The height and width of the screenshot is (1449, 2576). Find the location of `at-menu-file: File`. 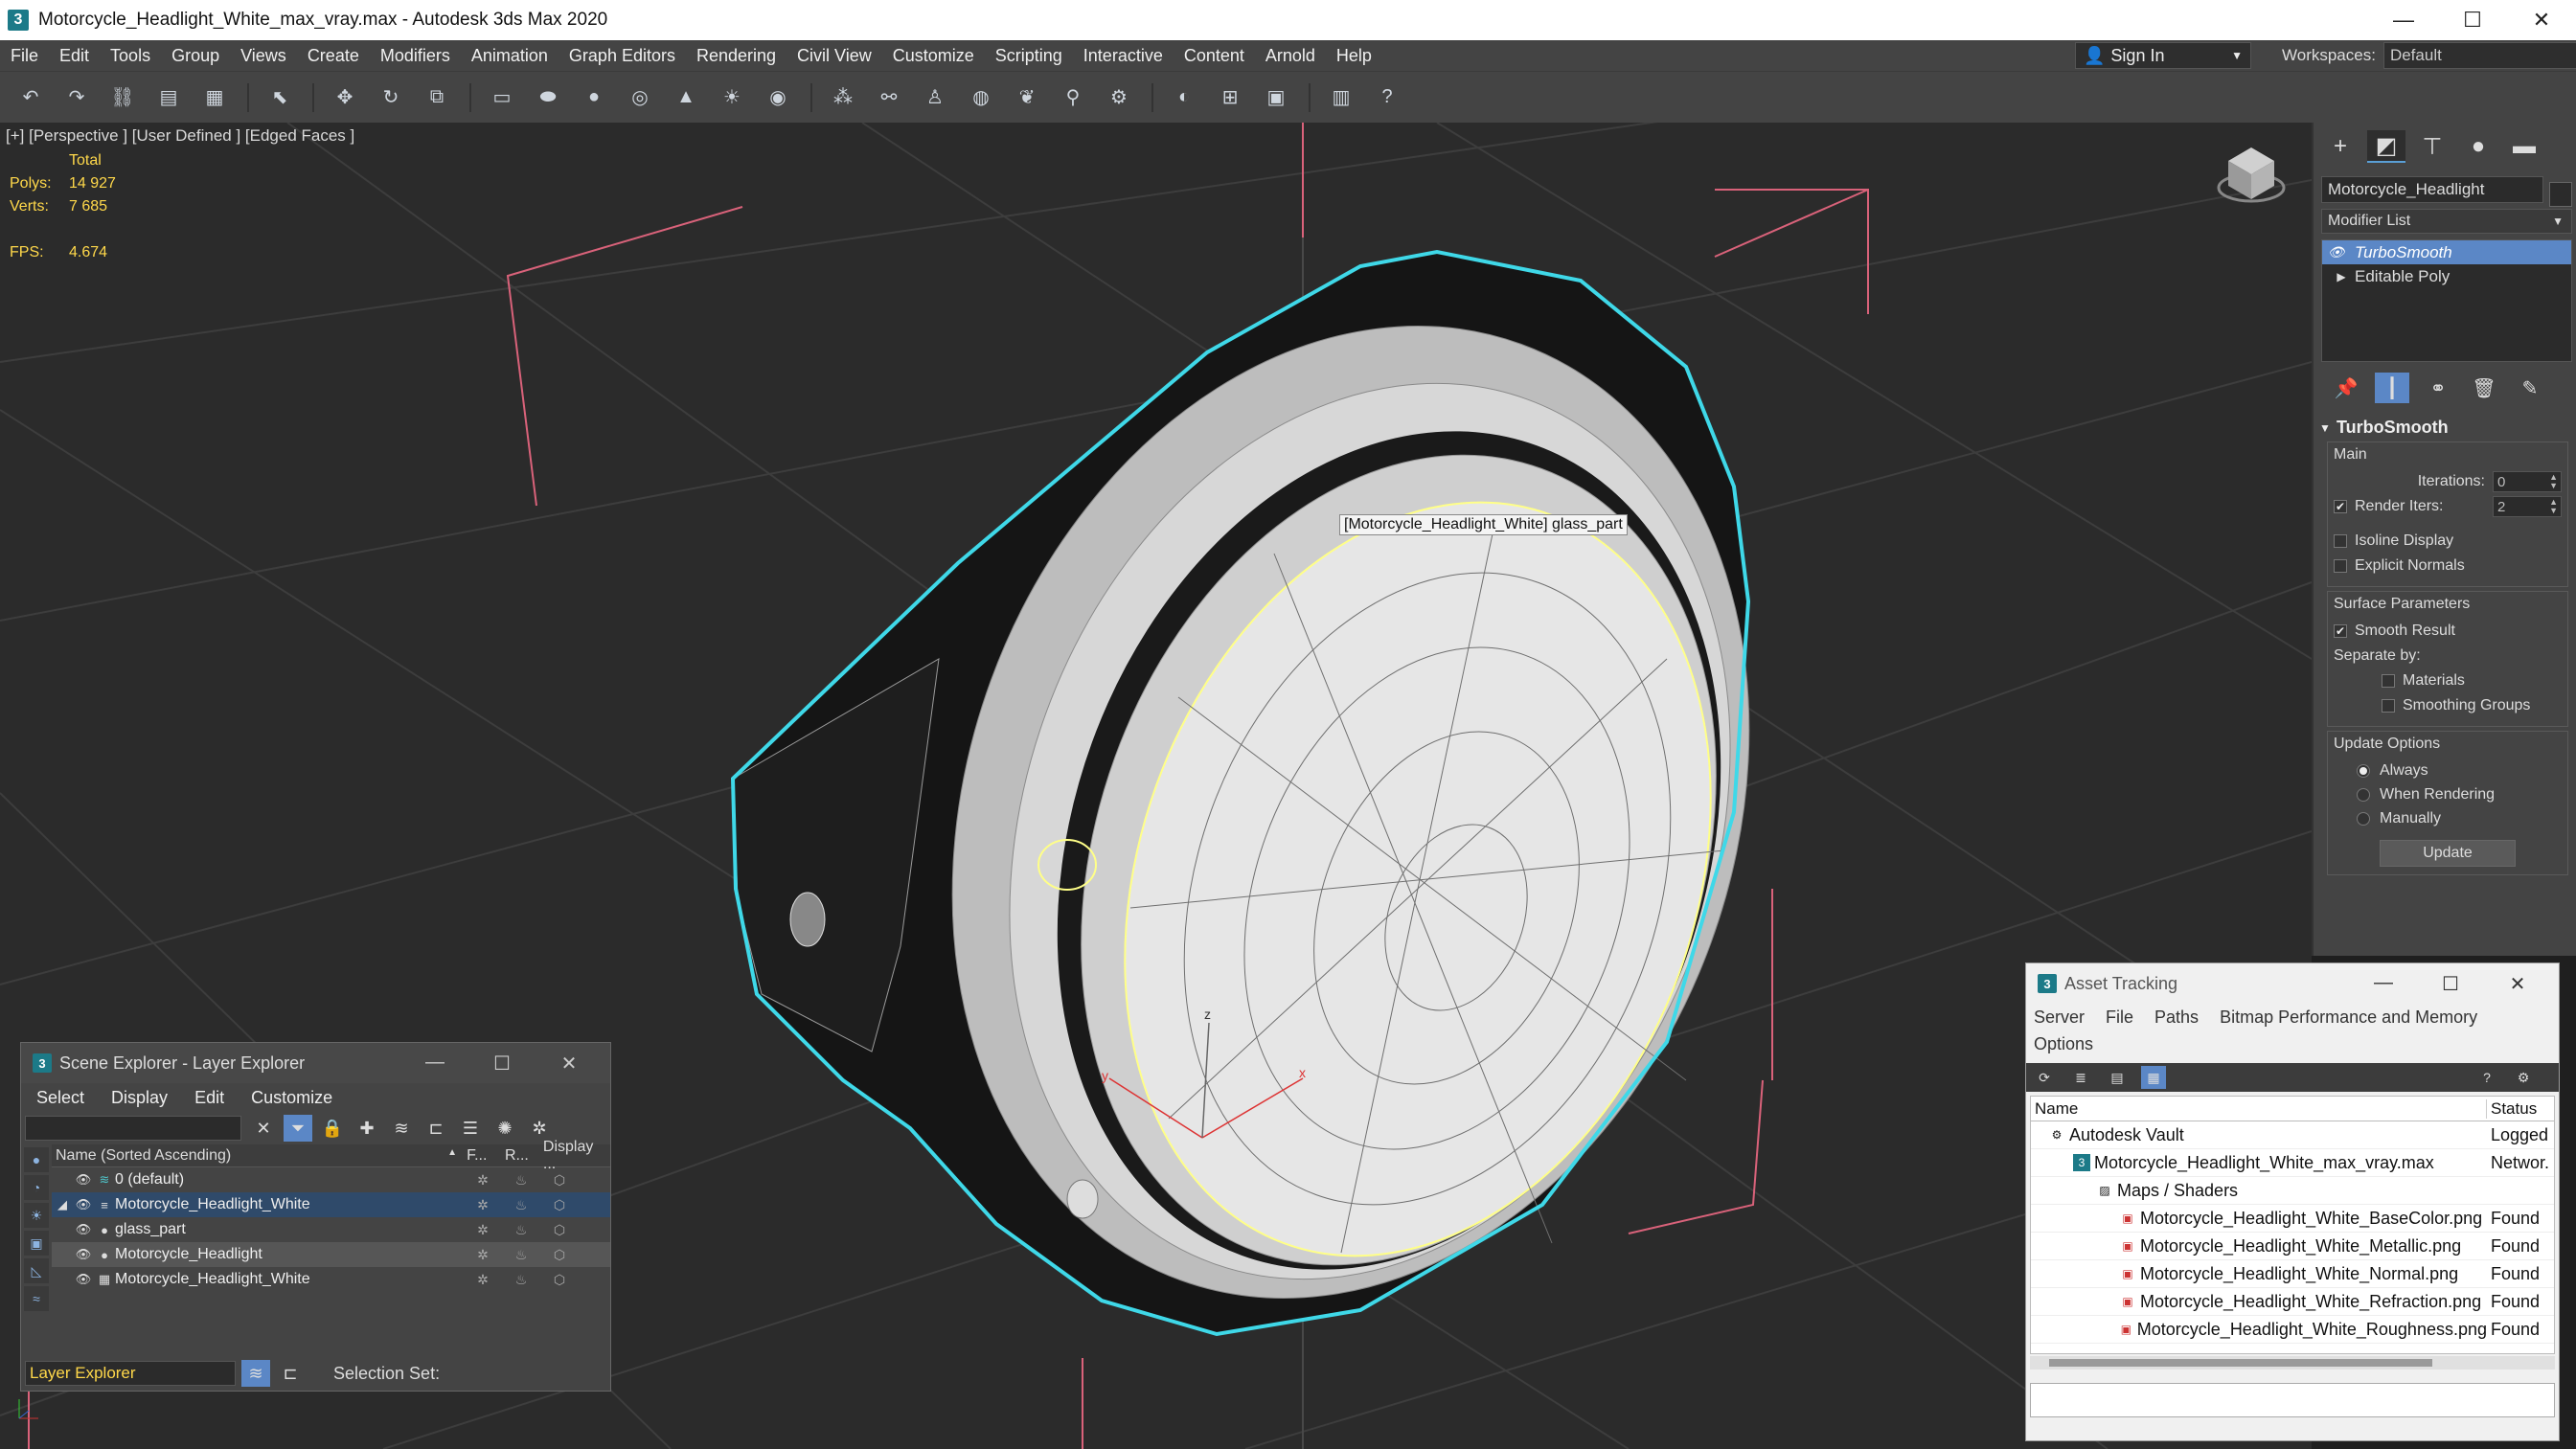

at-menu-file: File is located at coordinates (2119, 1017).